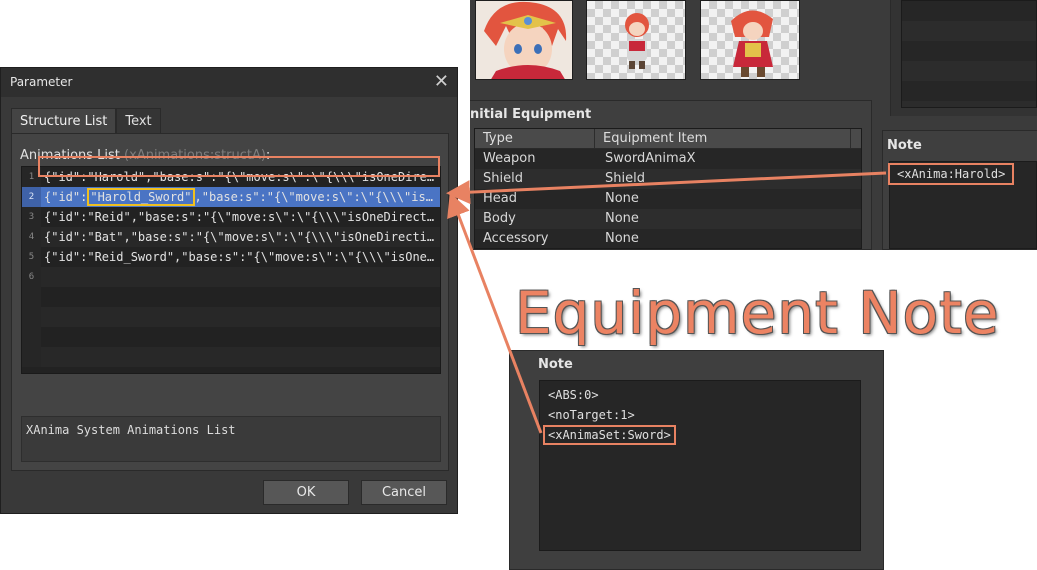  What do you see at coordinates (441, 81) in the screenshot?
I see `close-icon: ✕` at bounding box center [441, 81].